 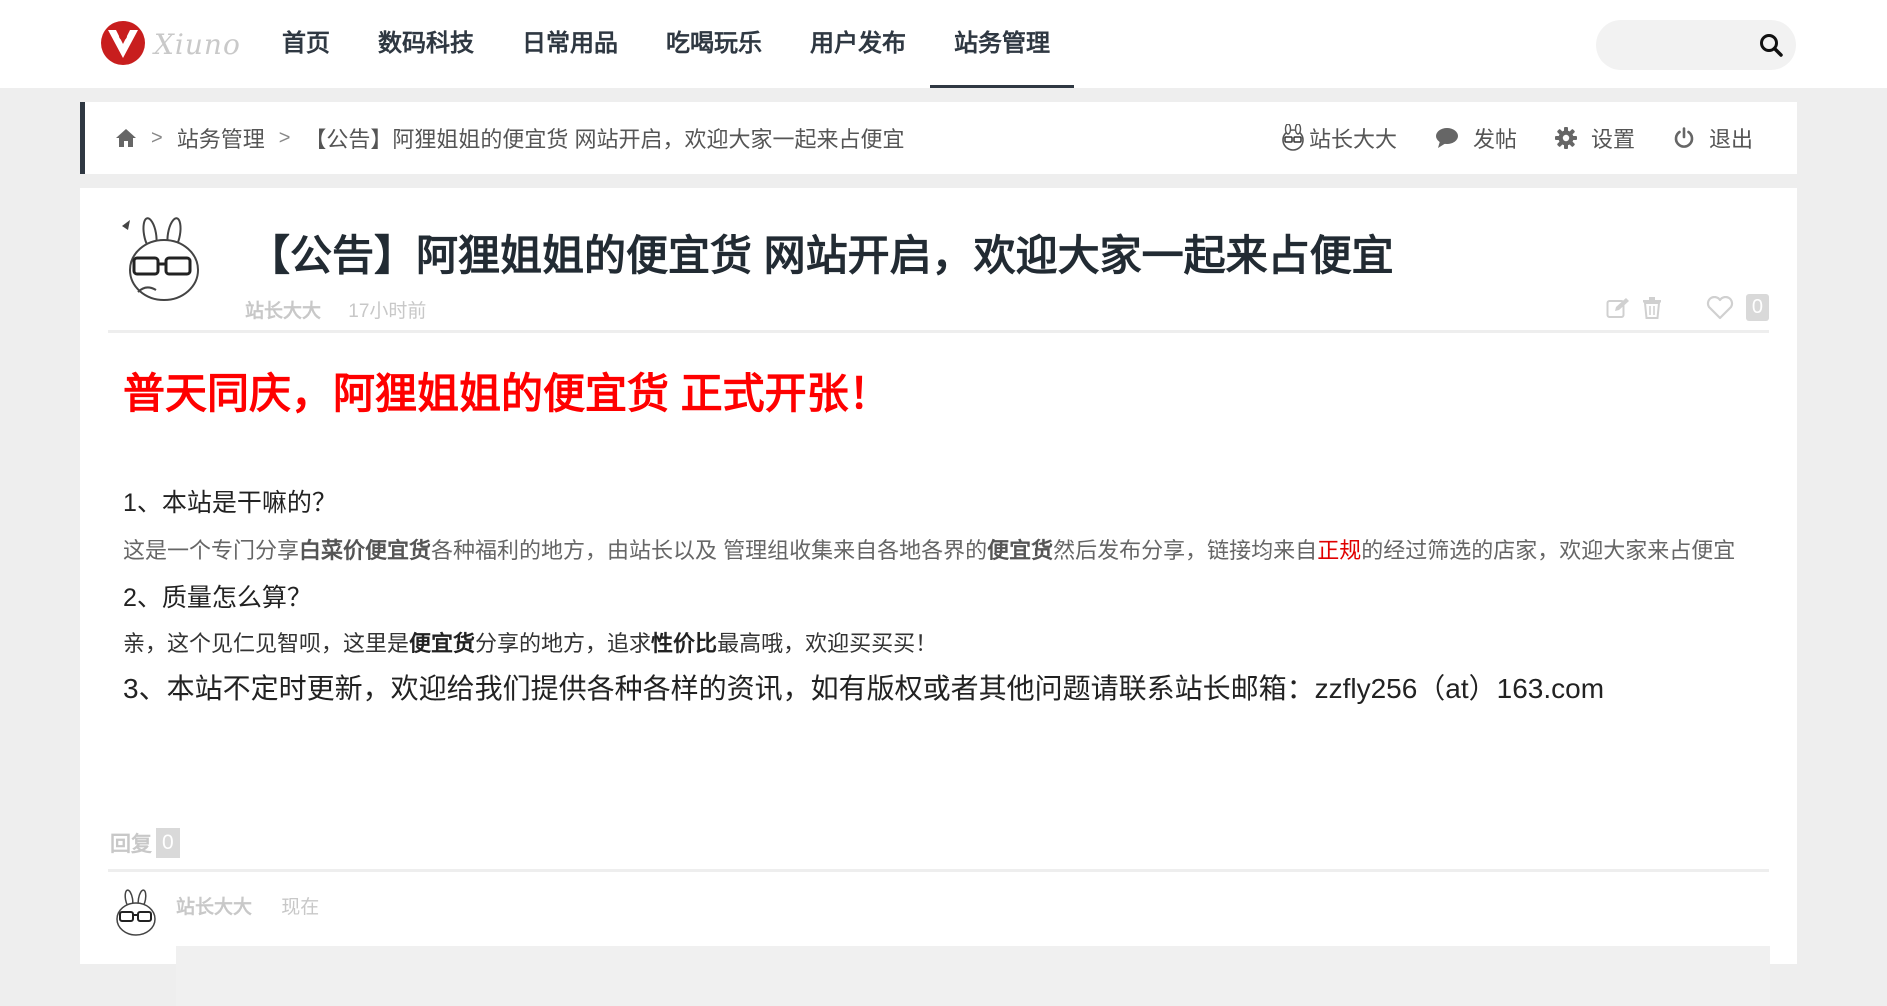 I want to click on new-post-label: 发帖, so click(x=1494, y=139).